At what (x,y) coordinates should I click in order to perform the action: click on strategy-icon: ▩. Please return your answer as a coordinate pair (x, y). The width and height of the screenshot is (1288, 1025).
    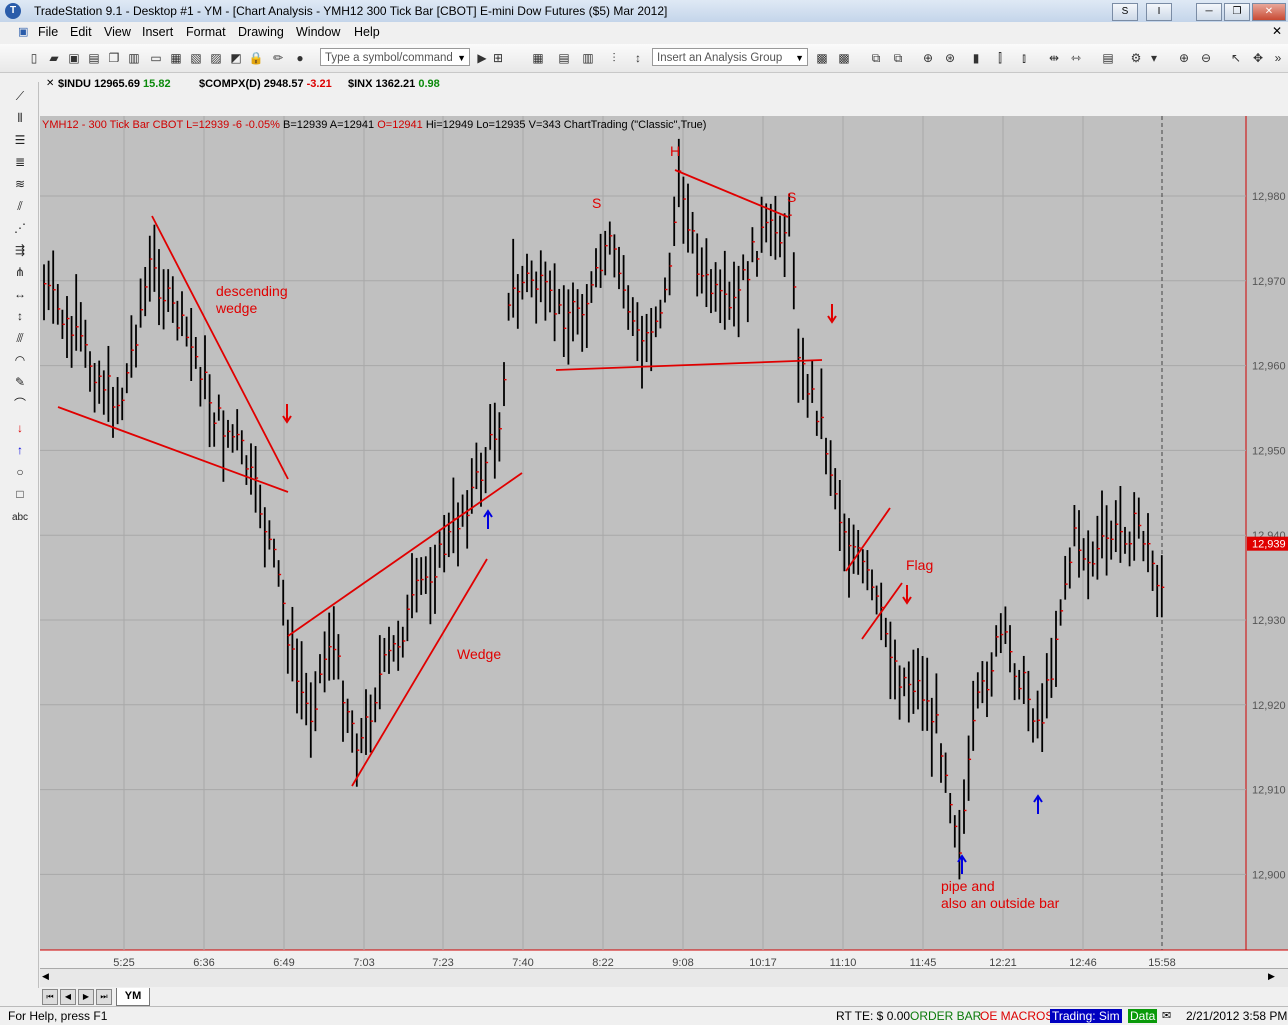
    Looking at the image, I should click on (844, 58).